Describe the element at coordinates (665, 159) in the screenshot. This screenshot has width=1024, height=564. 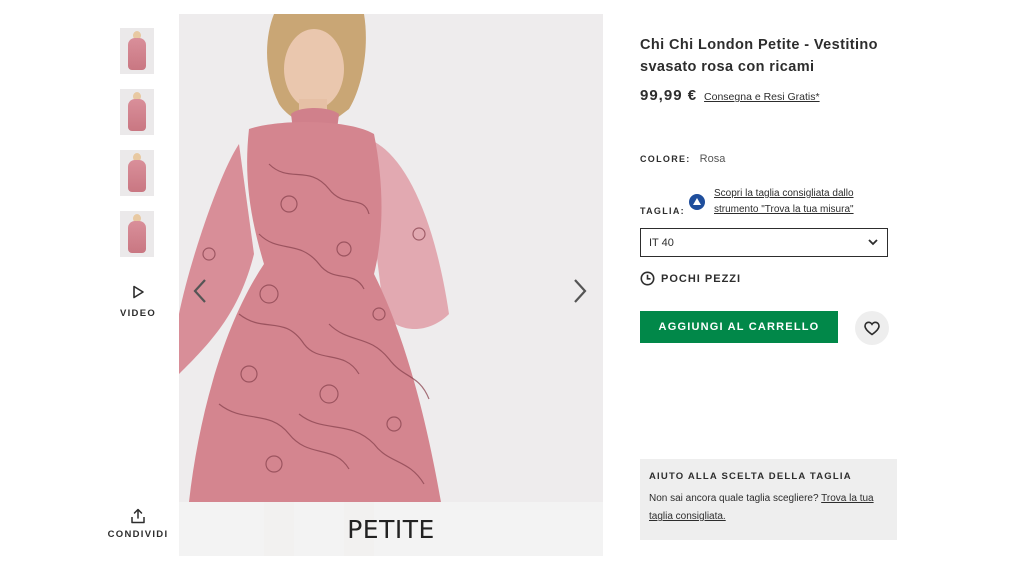
I see `colour-label: COLORE:` at that location.